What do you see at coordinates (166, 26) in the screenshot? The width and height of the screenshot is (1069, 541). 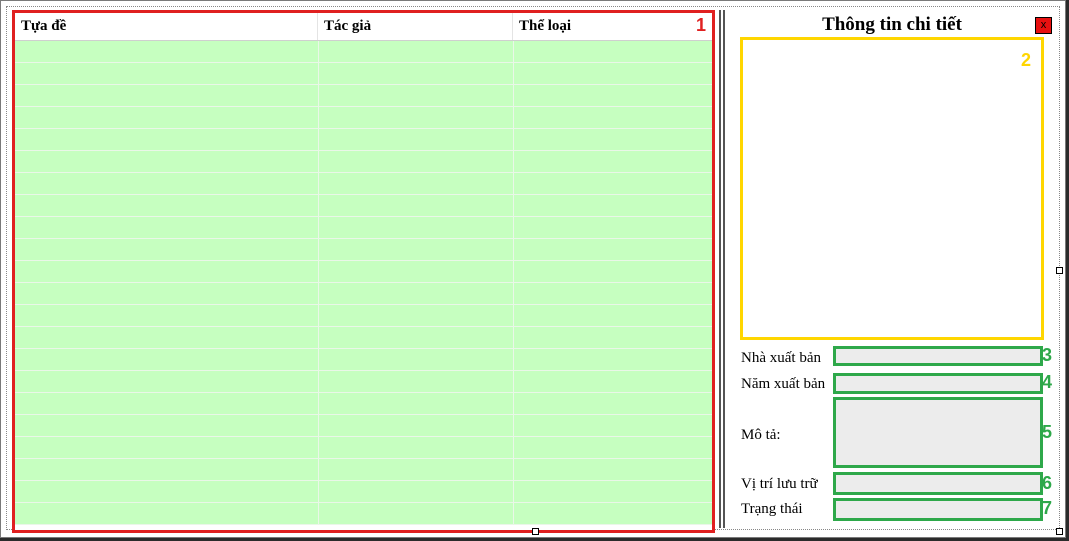 I see `column-header-title: Tựa đề` at bounding box center [166, 26].